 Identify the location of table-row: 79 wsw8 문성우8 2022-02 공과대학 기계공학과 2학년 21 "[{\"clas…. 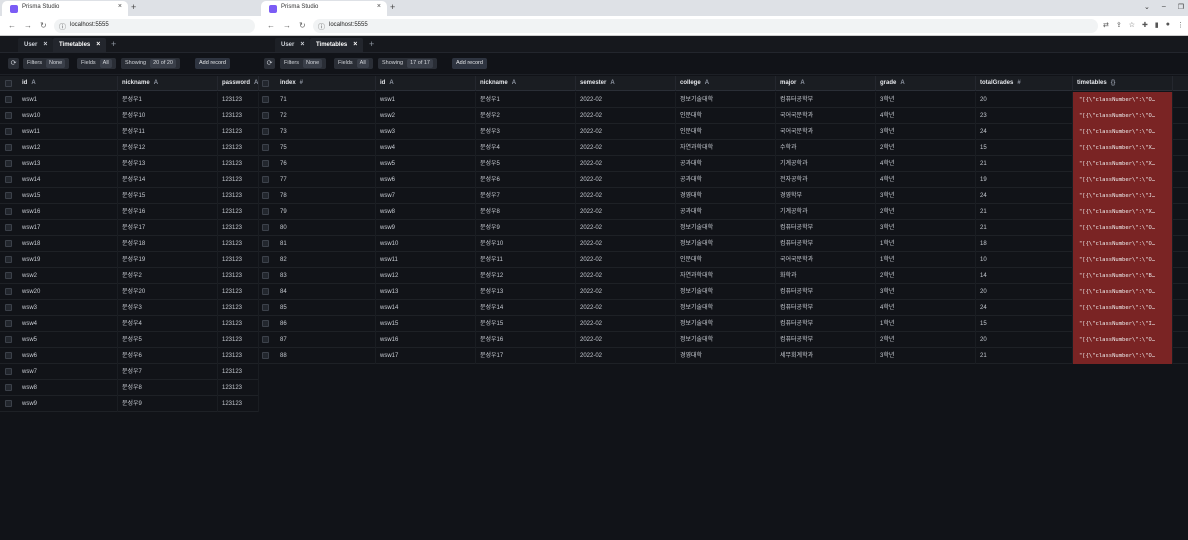
(723, 212).